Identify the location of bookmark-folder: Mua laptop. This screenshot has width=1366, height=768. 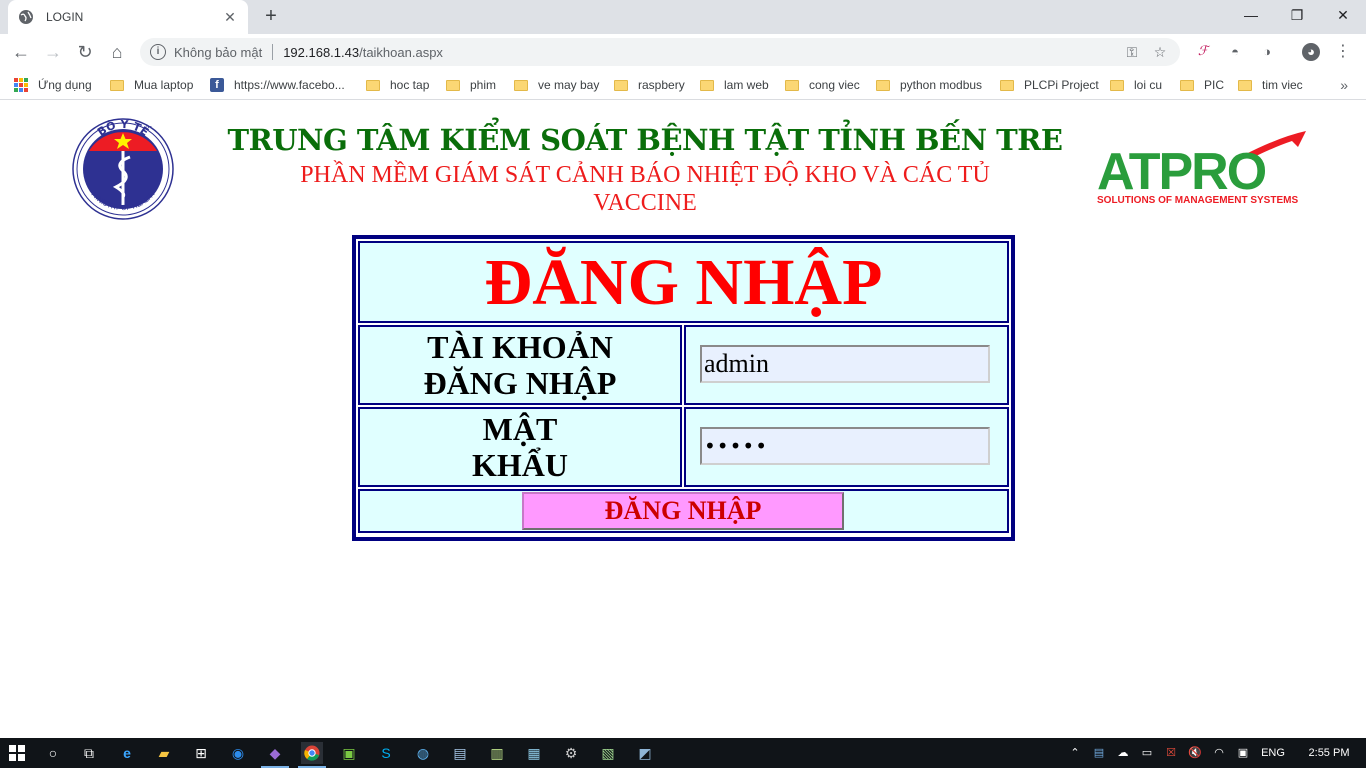
(151, 85).